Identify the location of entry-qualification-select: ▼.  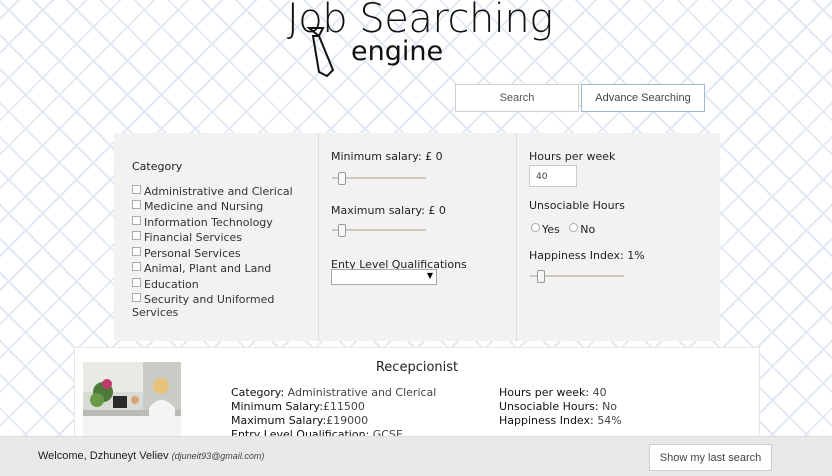
(384, 277).